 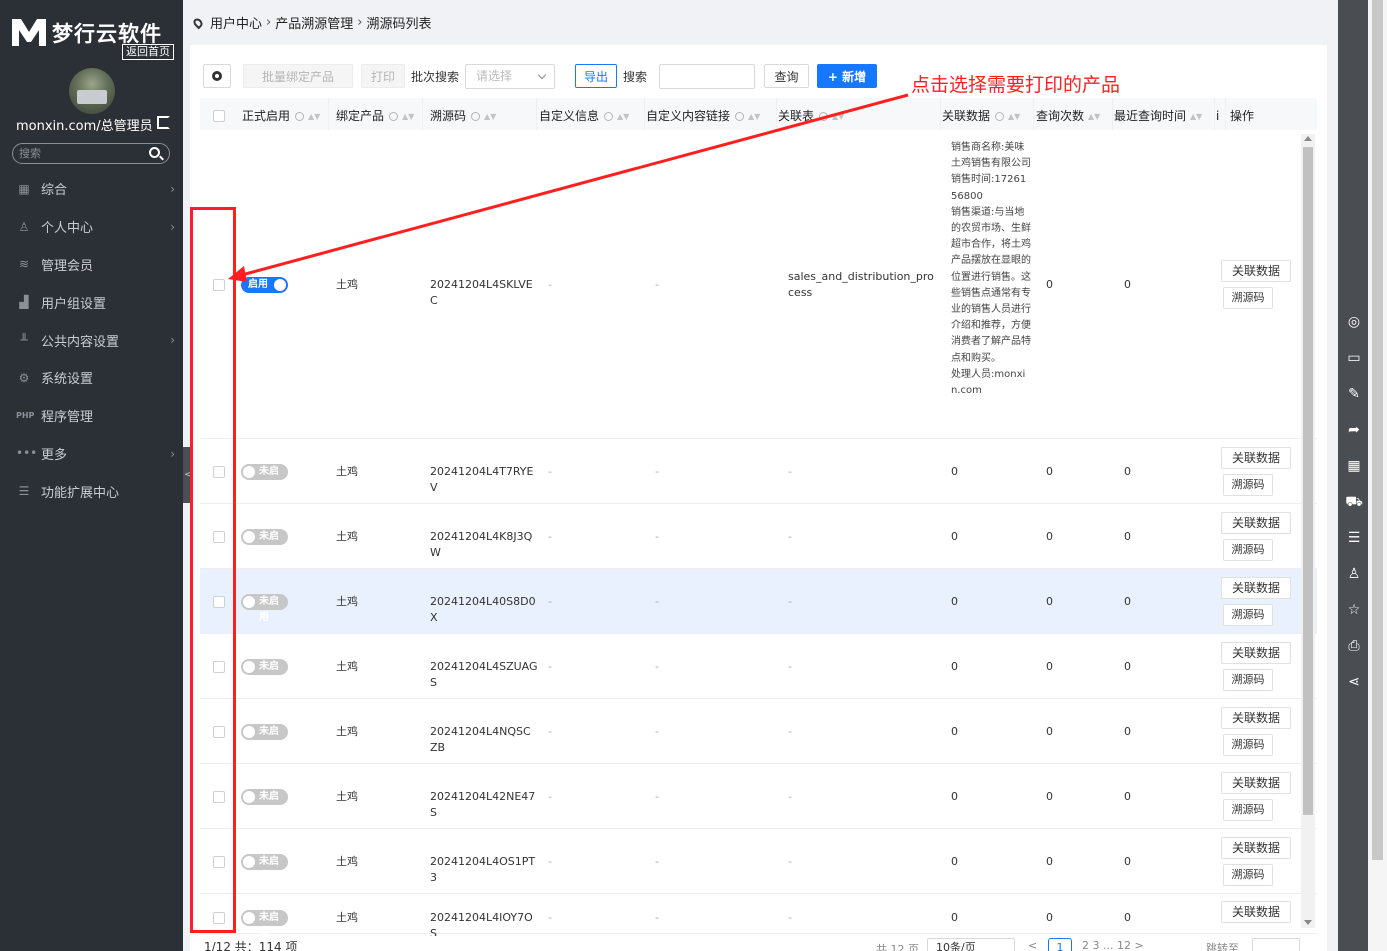 I want to click on sidebar-item: ♙ 个人中心 ›, so click(x=91, y=227).